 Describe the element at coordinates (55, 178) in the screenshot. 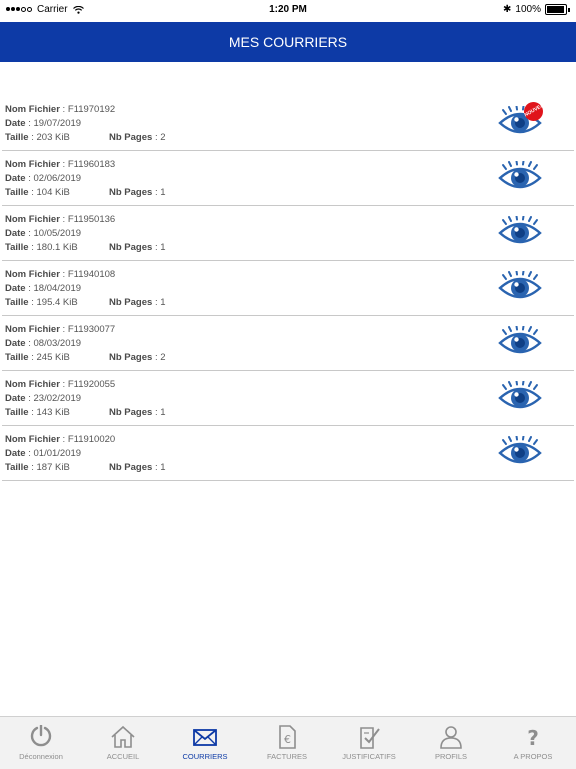

I see `date-value: : 02/06/2019` at that location.